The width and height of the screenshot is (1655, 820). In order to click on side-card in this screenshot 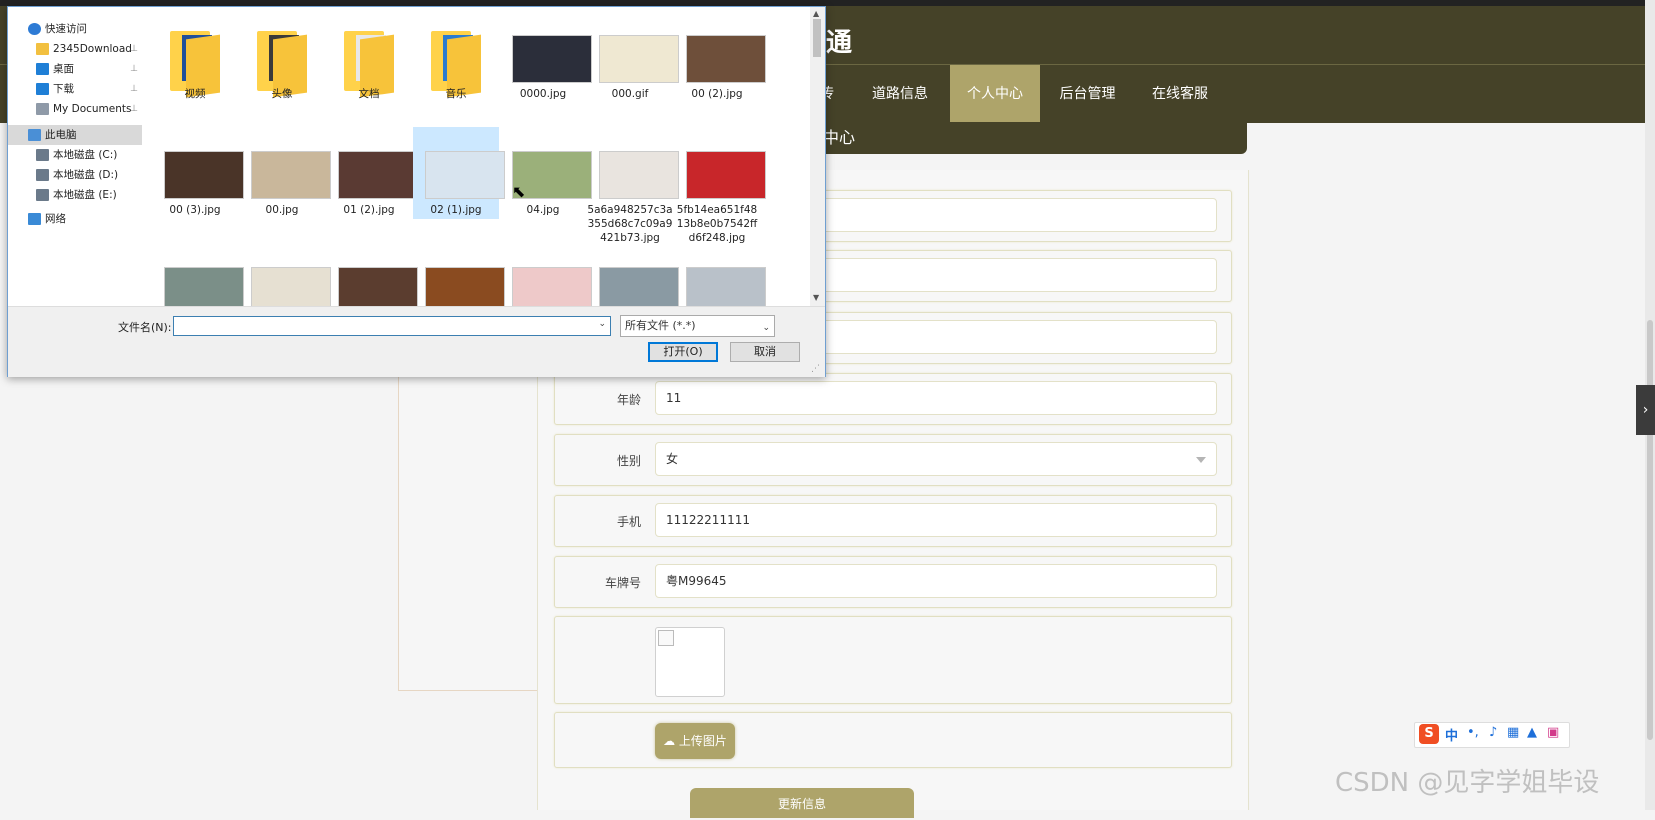, I will do `click(469, 525)`.